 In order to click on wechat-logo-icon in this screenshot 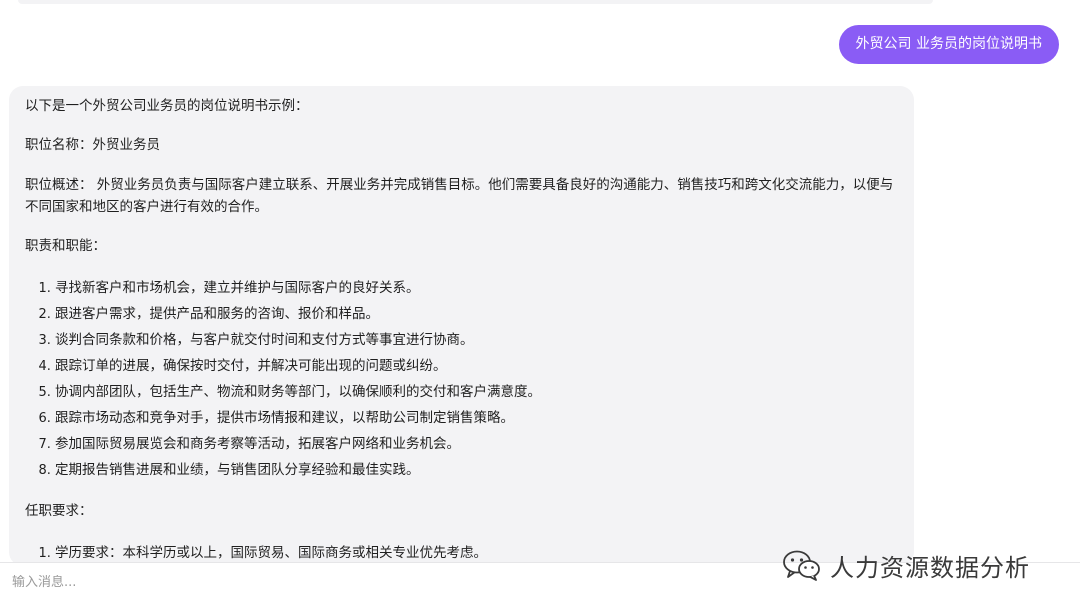, I will do `click(801, 565)`.